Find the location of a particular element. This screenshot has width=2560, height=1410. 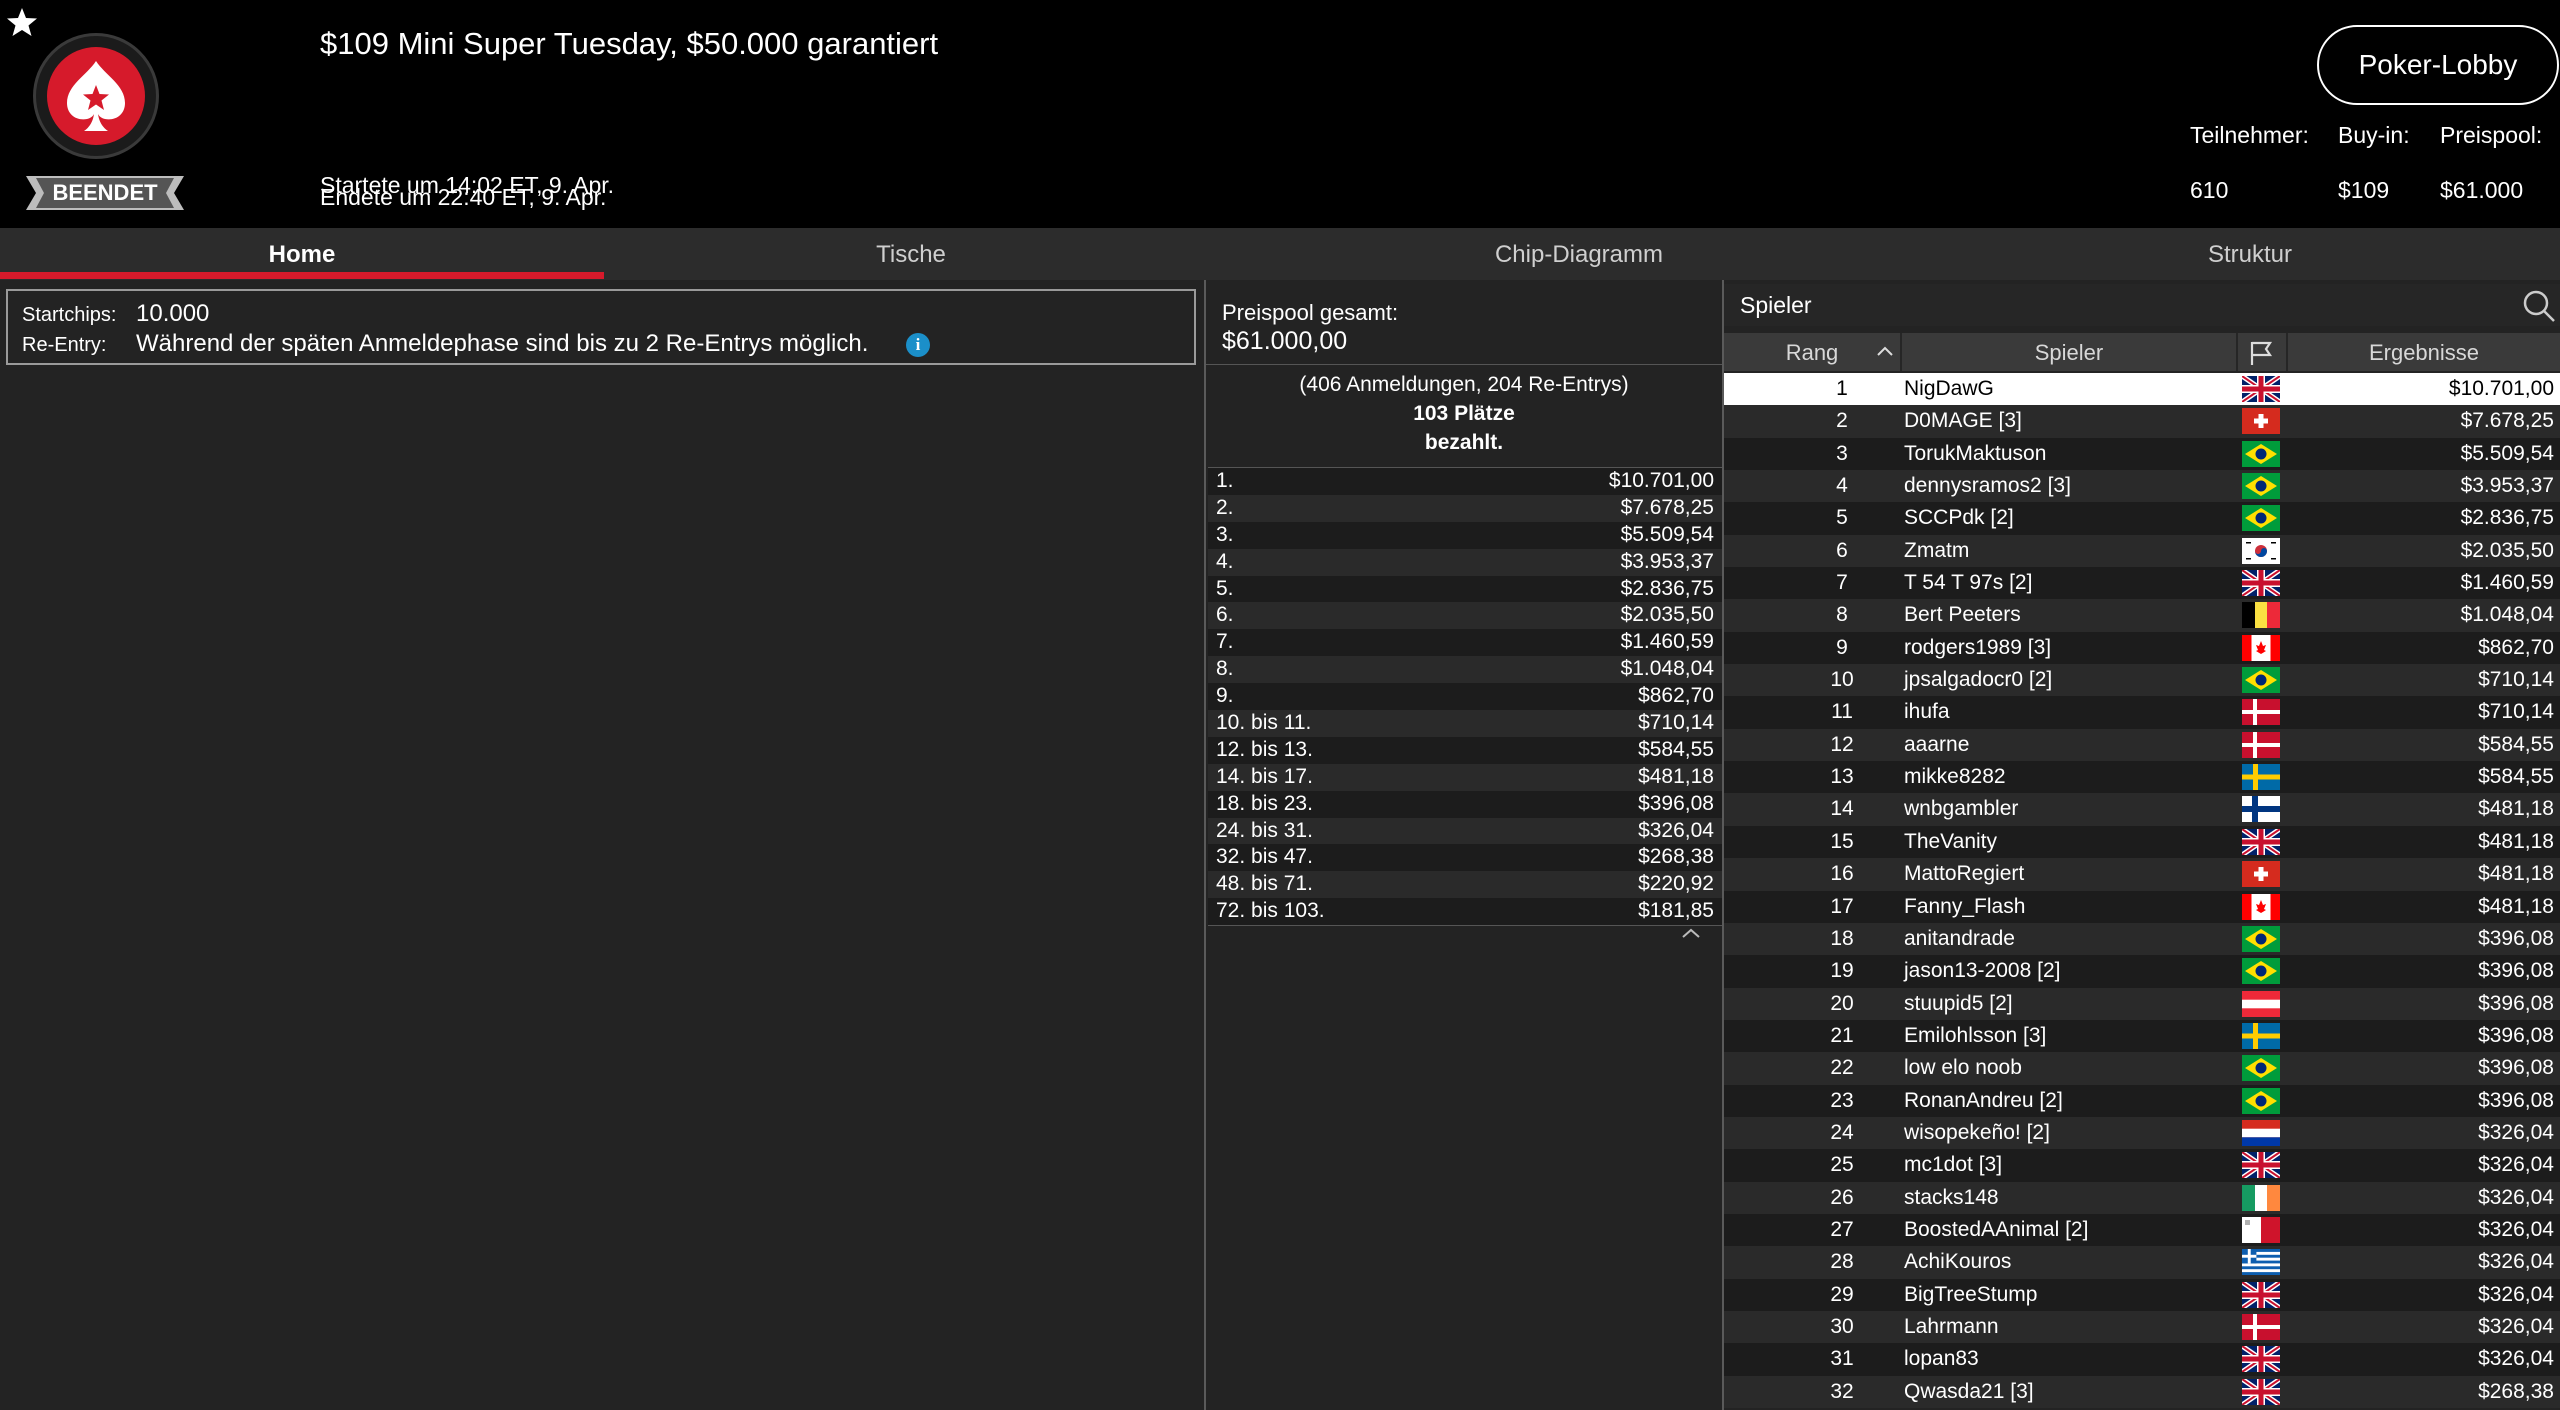

player-name: stacks148 is located at coordinates (1951, 1197).